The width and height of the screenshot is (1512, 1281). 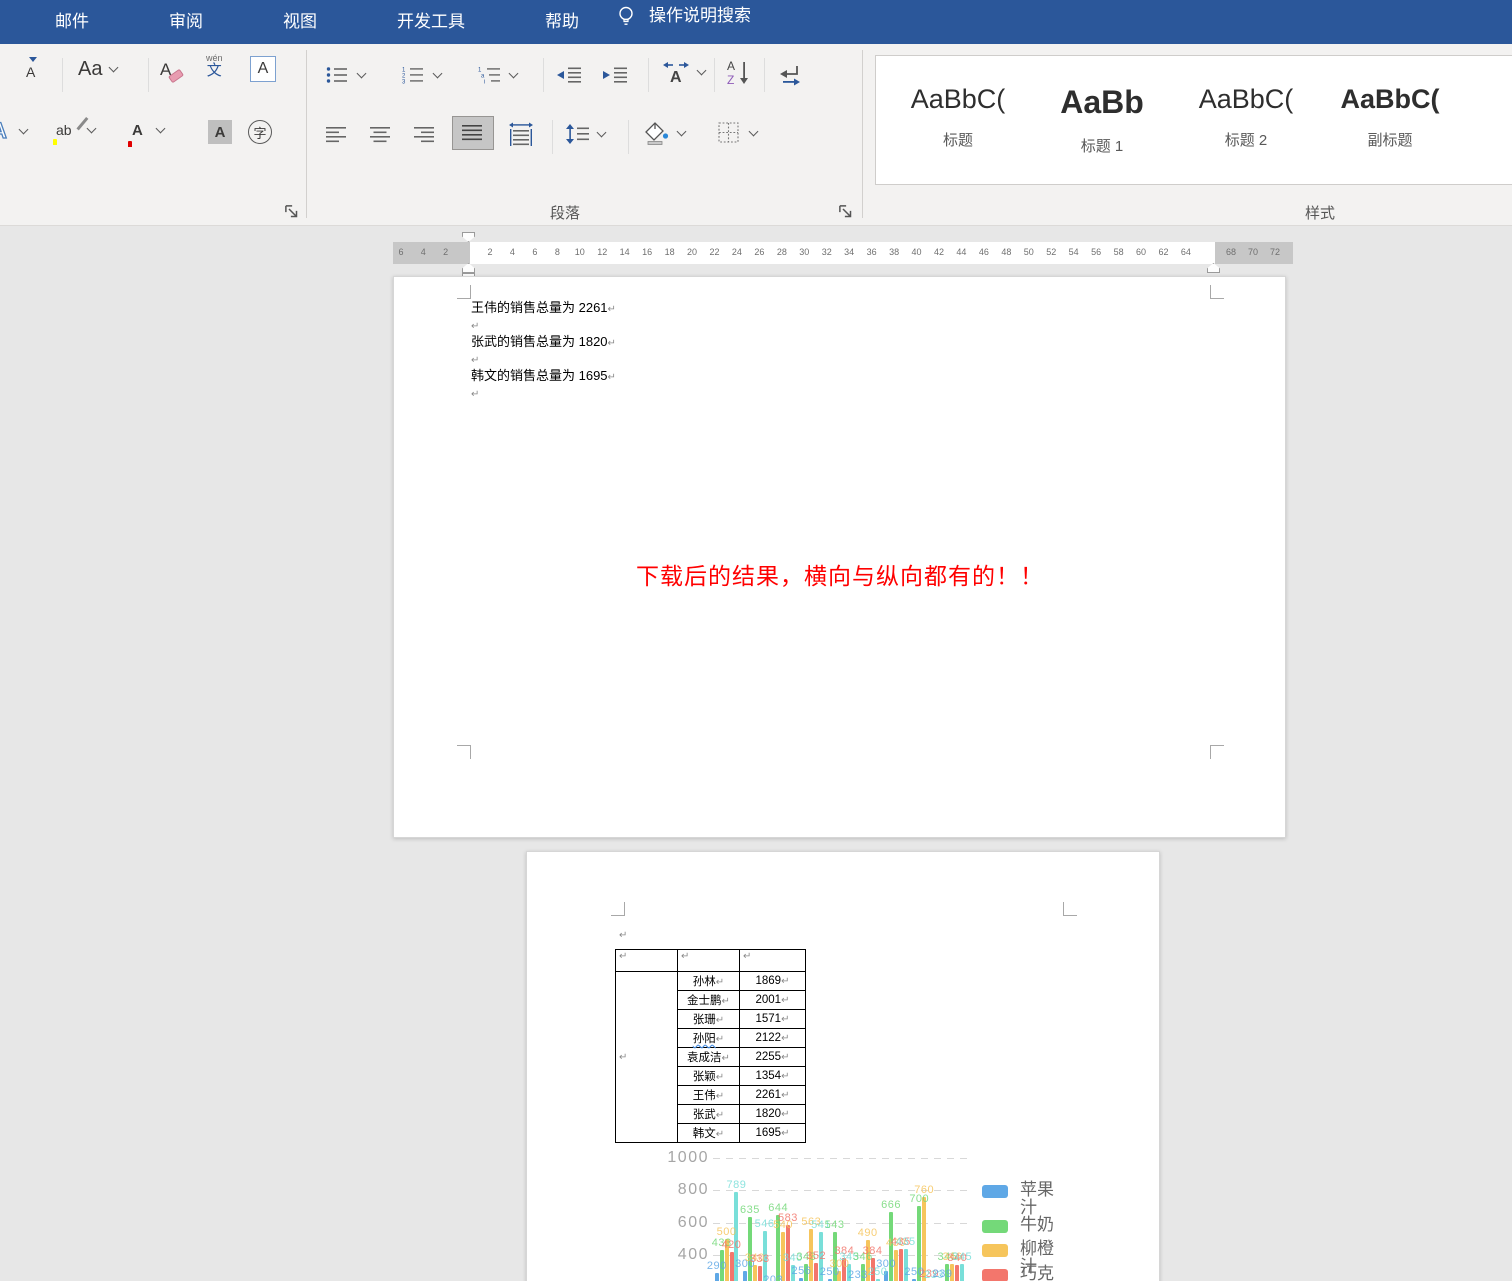 I want to click on shrink-font-button: A, so click(x=31, y=68).